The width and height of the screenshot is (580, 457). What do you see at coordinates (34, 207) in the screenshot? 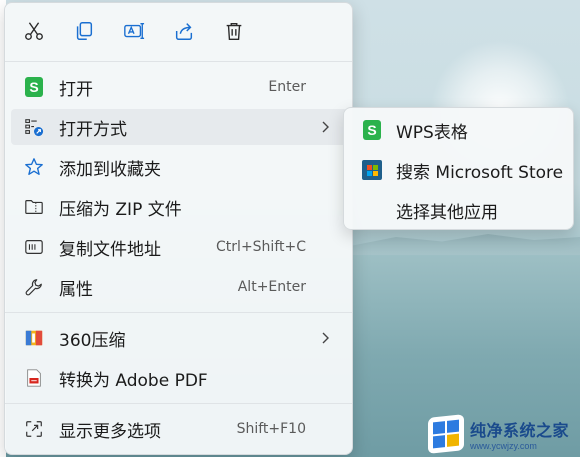
I see `zip-folder-icon` at bounding box center [34, 207].